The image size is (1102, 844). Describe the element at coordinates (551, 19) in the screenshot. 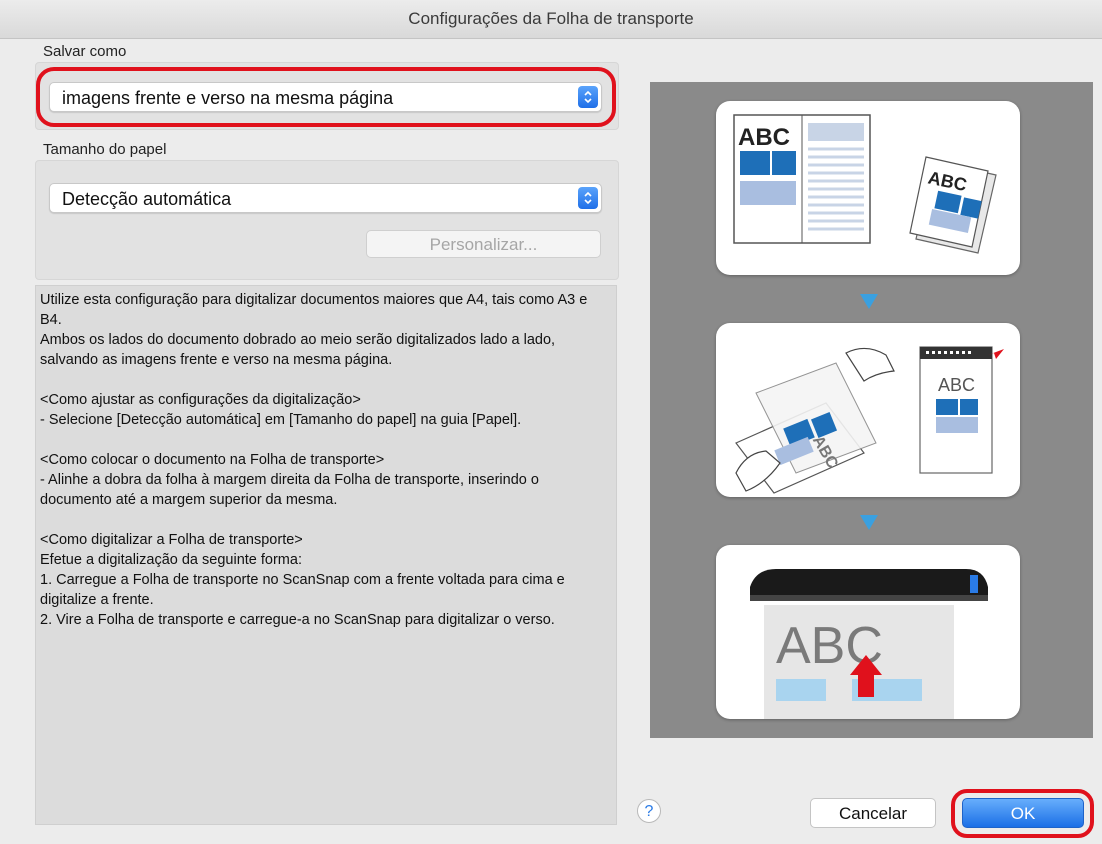

I see `window-title: Configurações da Folha de transporte` at that location.